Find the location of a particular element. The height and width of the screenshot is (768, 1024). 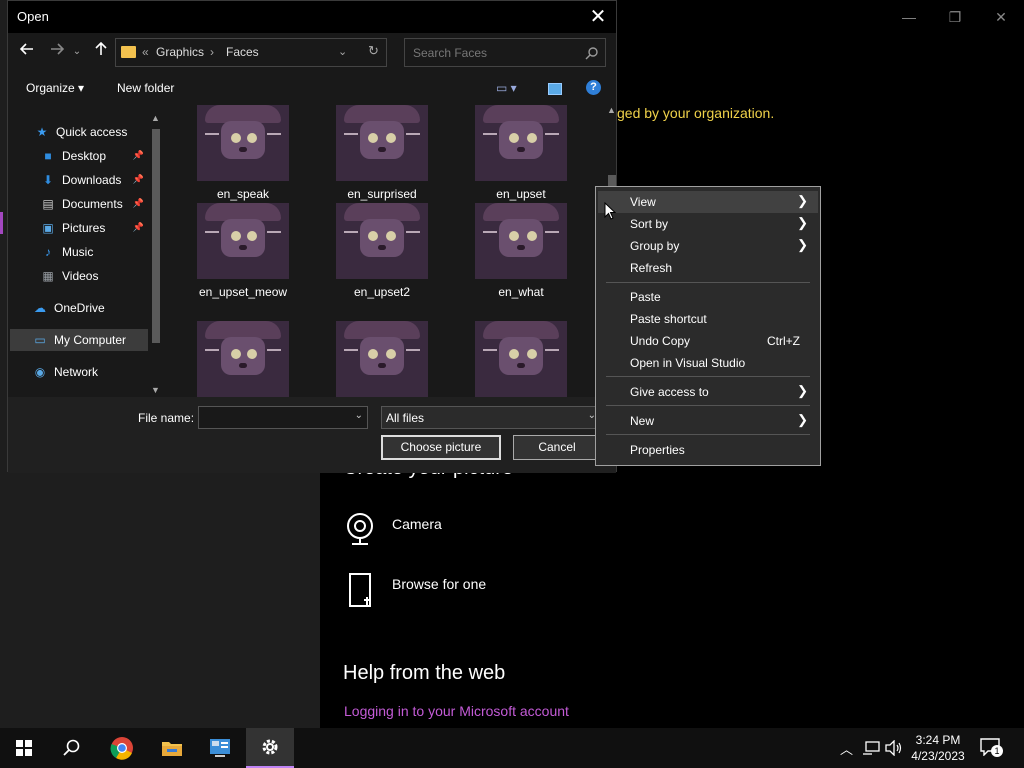

search-icon is located at coordinates (71, 747).